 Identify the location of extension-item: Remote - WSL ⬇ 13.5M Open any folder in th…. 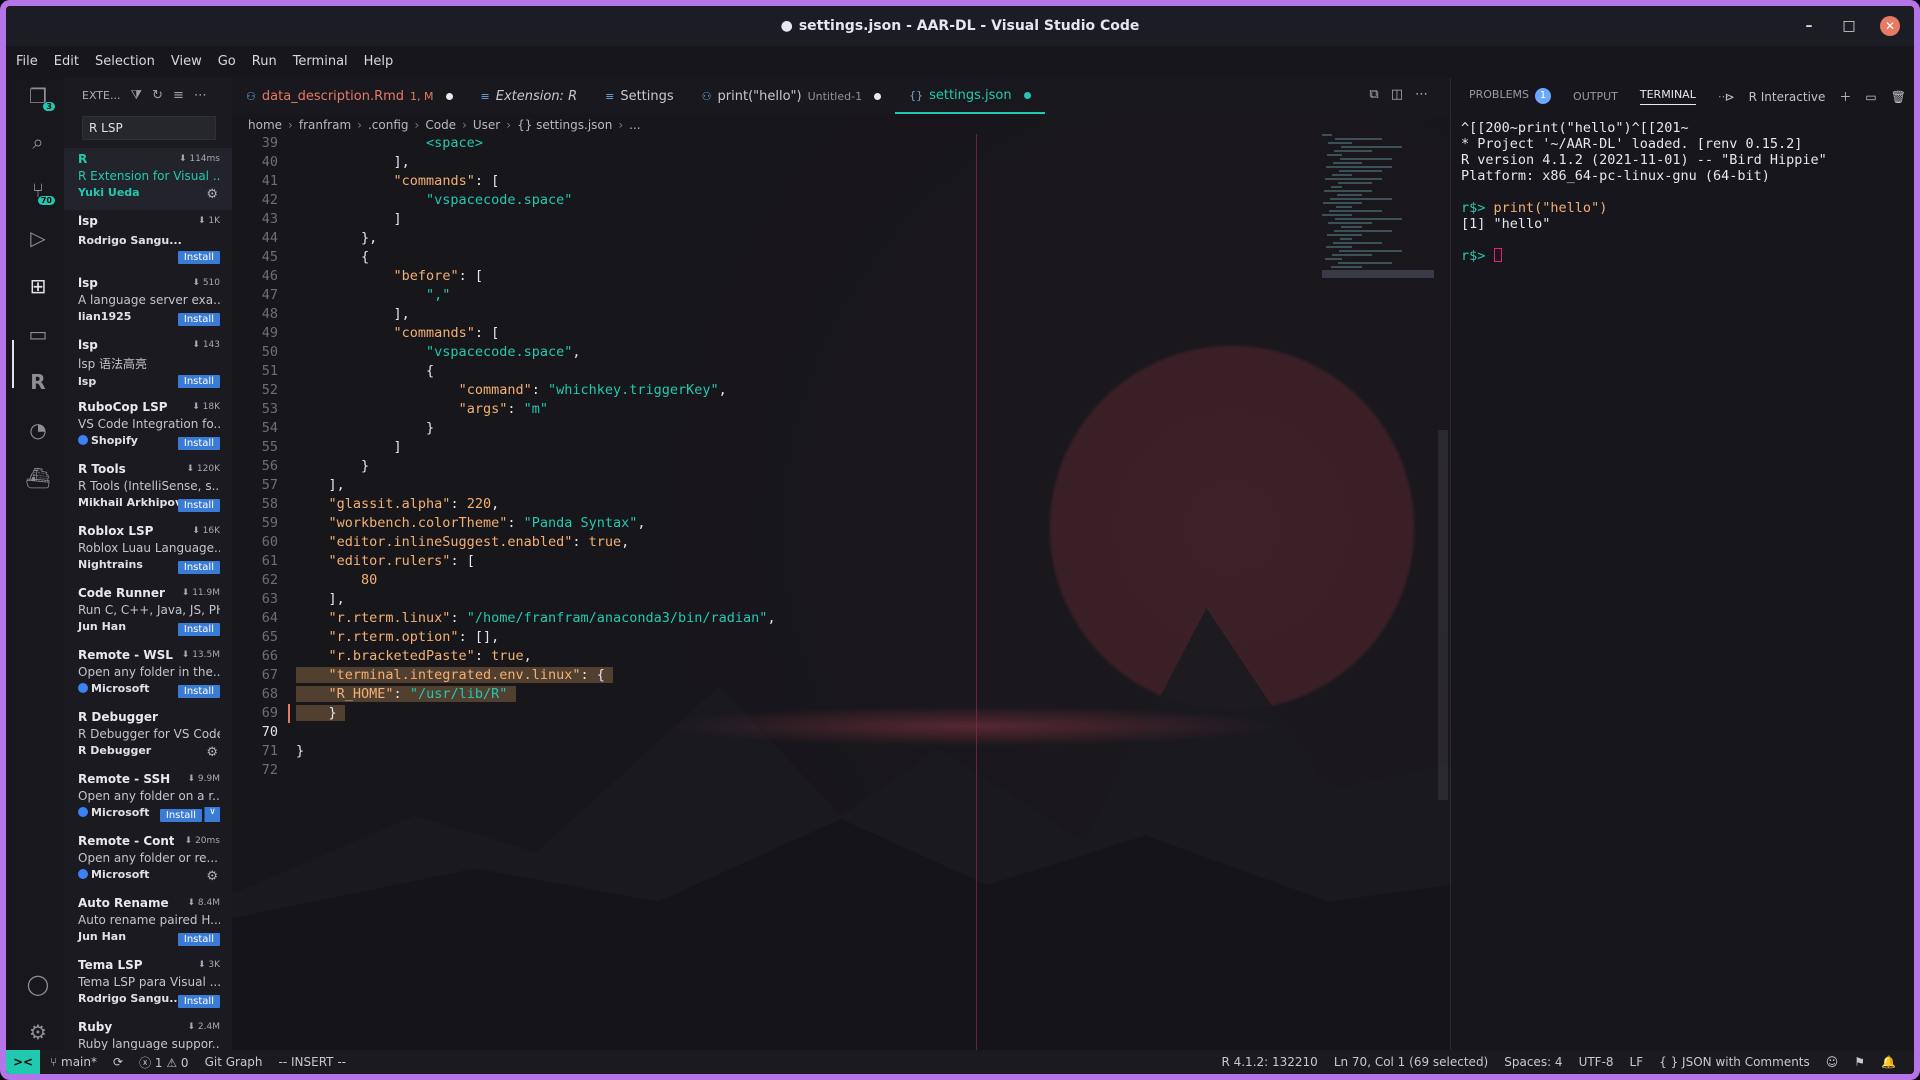
(148, 675).